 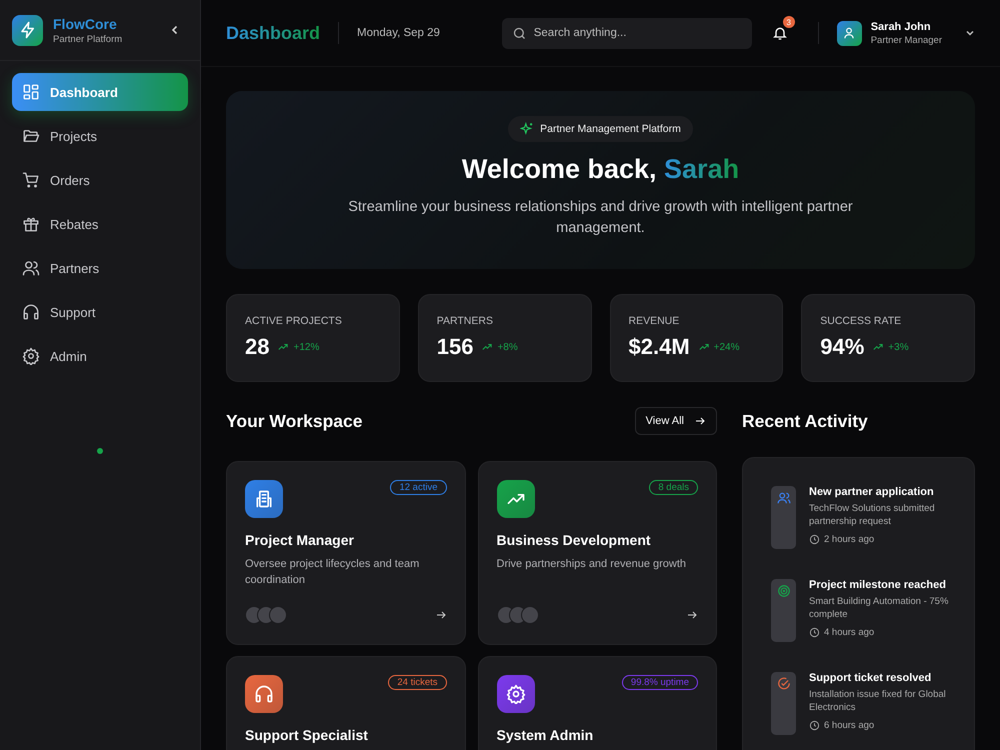 I want to click on stat-change: +8%, so click(x=507, y=347).